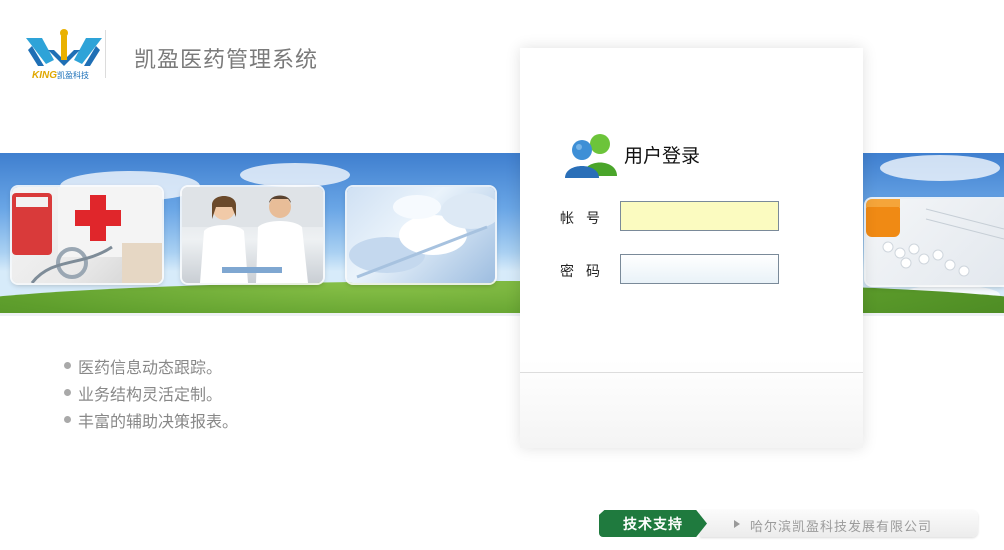 The height and width of the screenshot is (550, 1004). What do you see at coordinates (662, 156) in the screenshot?
I see `login-title: 用户登录` at bounding box center [662, 156].